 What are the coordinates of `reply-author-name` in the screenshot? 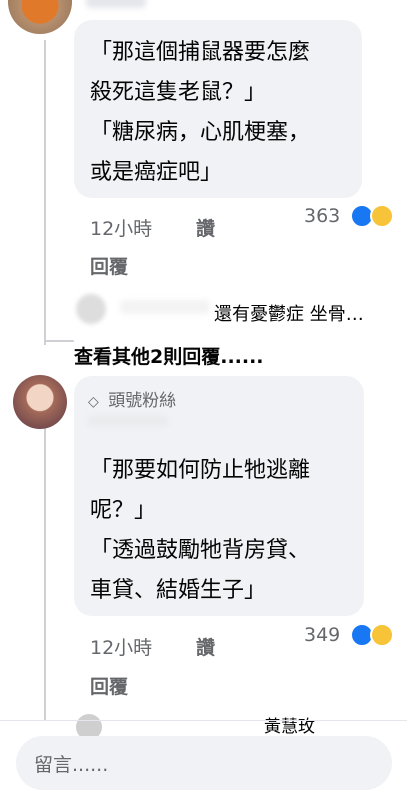 It's located at (165, 307).